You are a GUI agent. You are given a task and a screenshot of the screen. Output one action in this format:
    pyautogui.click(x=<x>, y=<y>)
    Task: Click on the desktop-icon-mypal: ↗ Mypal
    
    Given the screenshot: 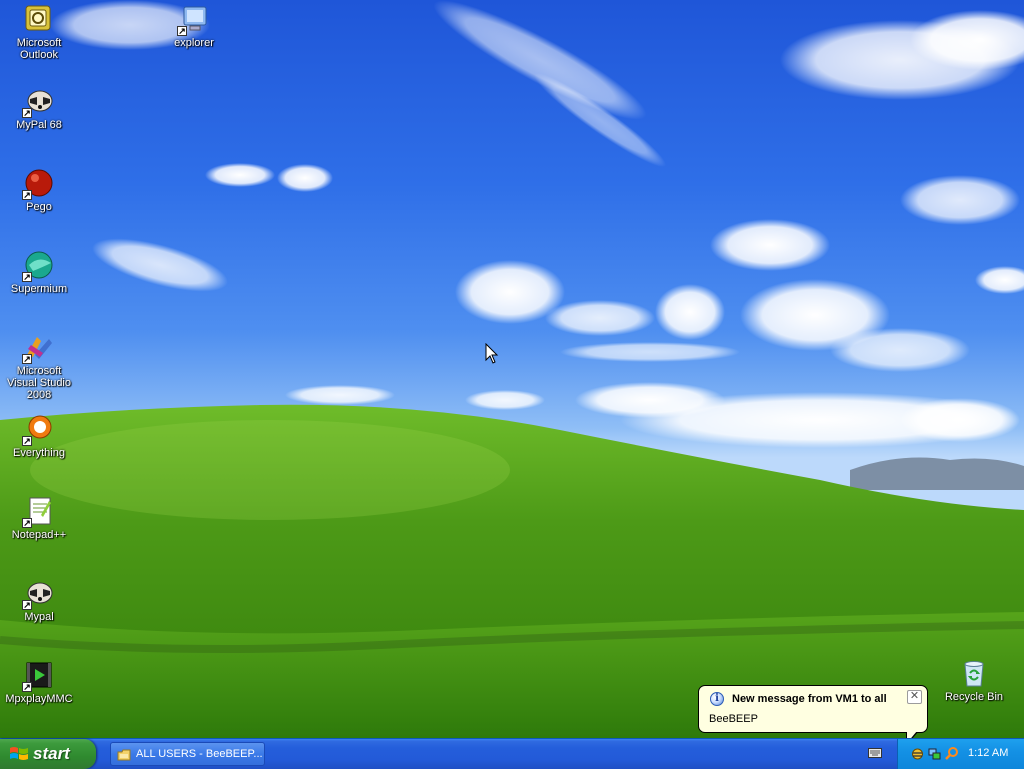 What is the action you would take?
    pyautogui.click(x=39, y=600)
    